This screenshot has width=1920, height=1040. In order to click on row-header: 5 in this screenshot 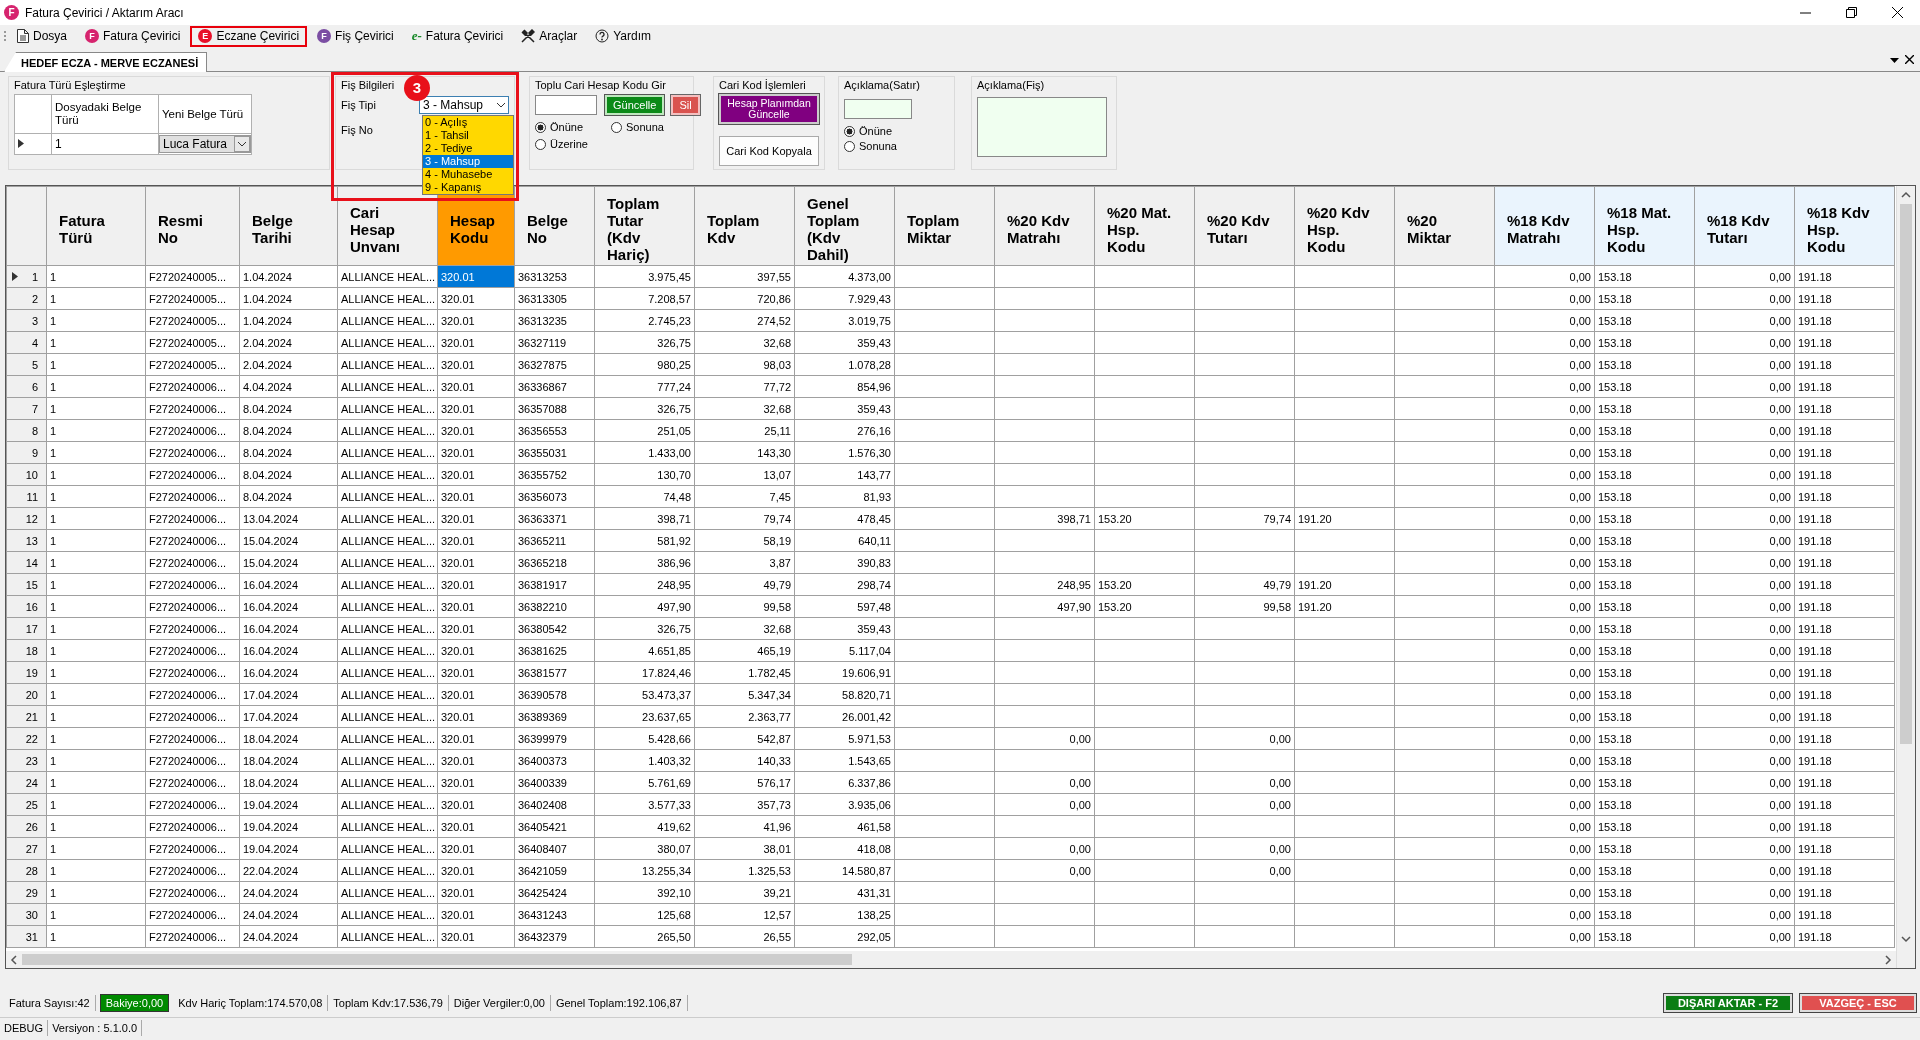, I will do `click(26, 364)`.